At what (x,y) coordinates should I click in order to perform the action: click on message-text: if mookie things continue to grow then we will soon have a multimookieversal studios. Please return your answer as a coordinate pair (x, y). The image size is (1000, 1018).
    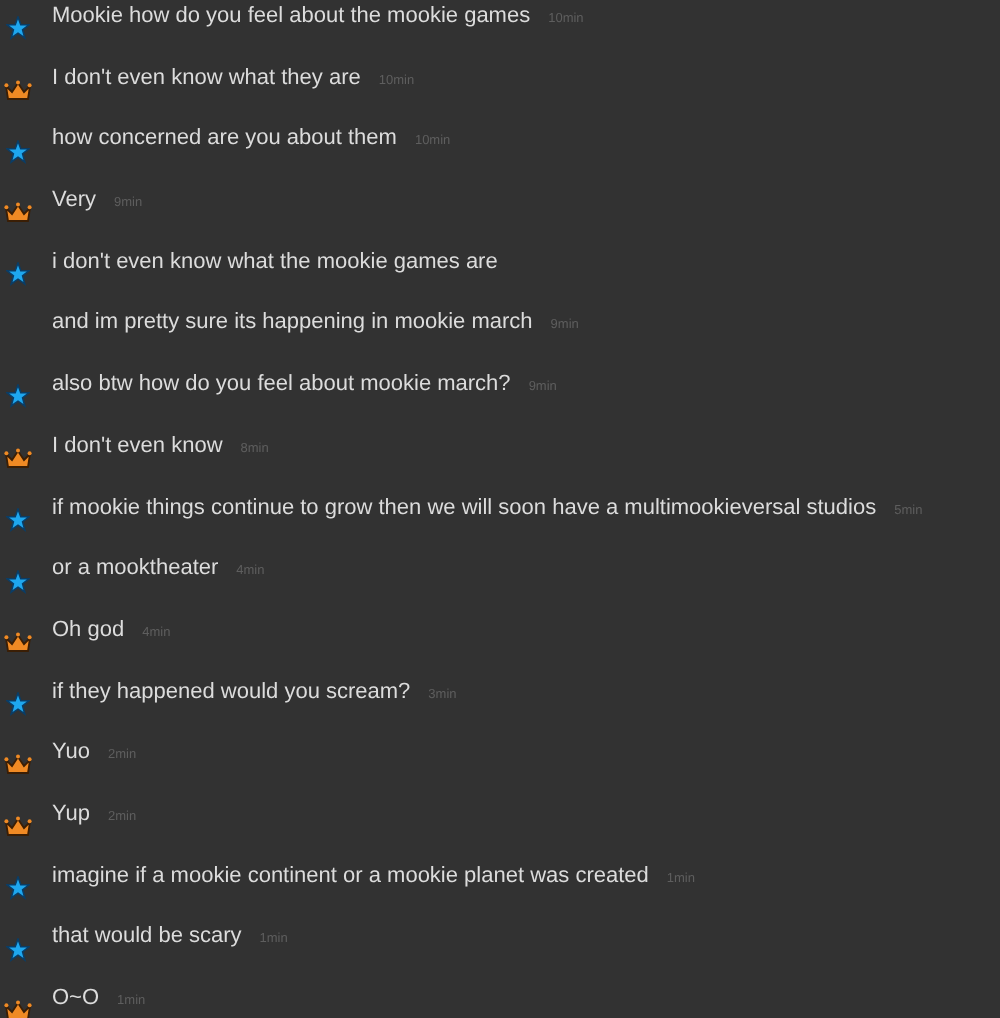
    Looking at the image, I should click on (464, 508).